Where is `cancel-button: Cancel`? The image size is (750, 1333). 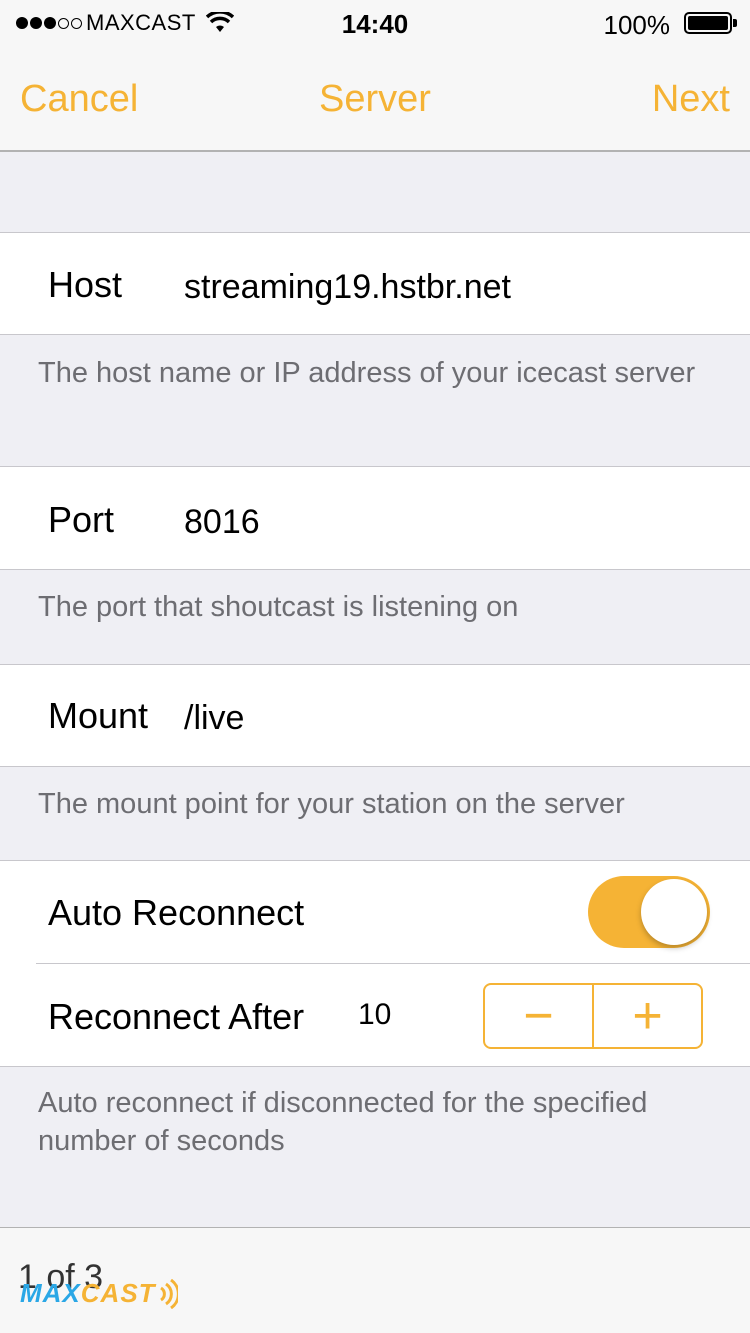 cancel-button: Cancel is located at coordinates (79, 99).